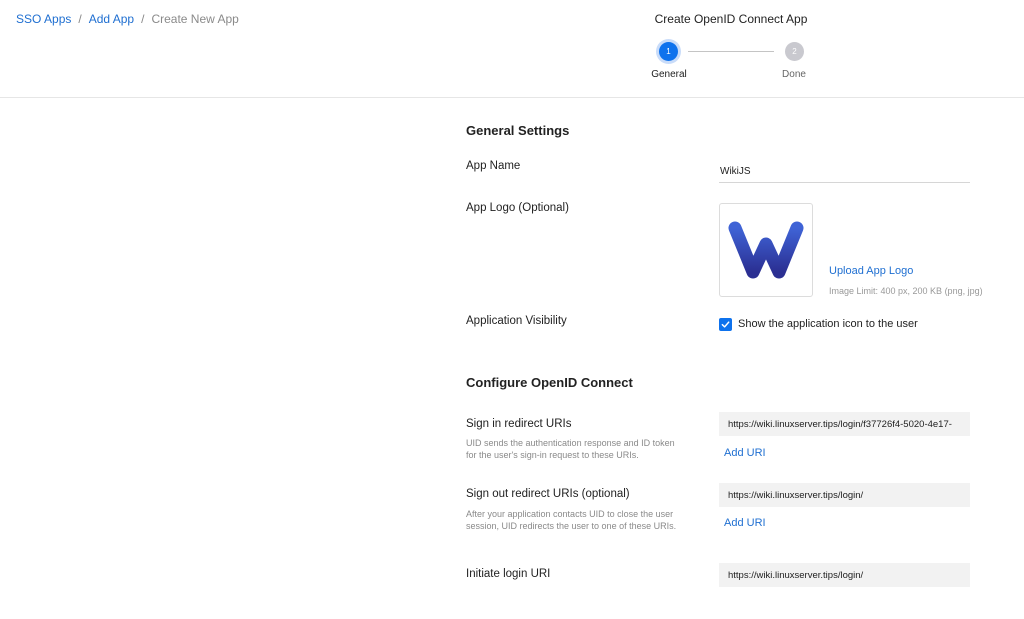  What do you see at coordinates (844, 495) in the screenshot?
I see `signout-redirect-uri-input` at bounding box center [844, 495].